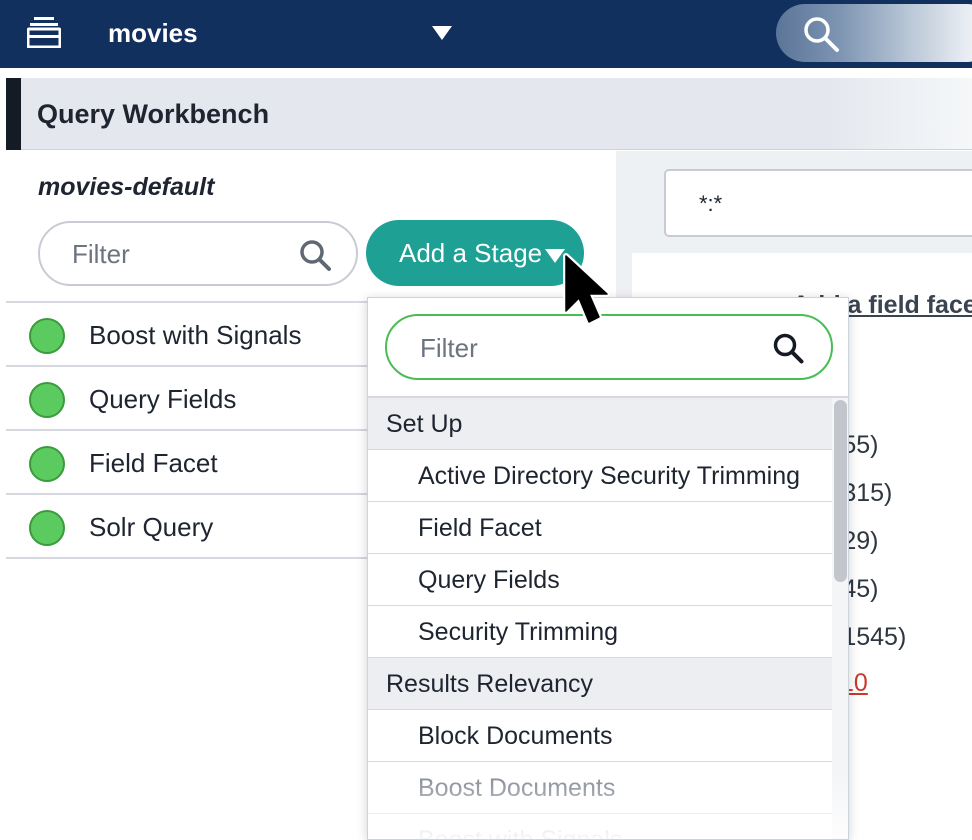 Image resolution: width=972 pixels, height=840 pixels. Describe the element at coordinates (126, 187) in the screenshot. I see `pipeline-name: movies-default` at that location.